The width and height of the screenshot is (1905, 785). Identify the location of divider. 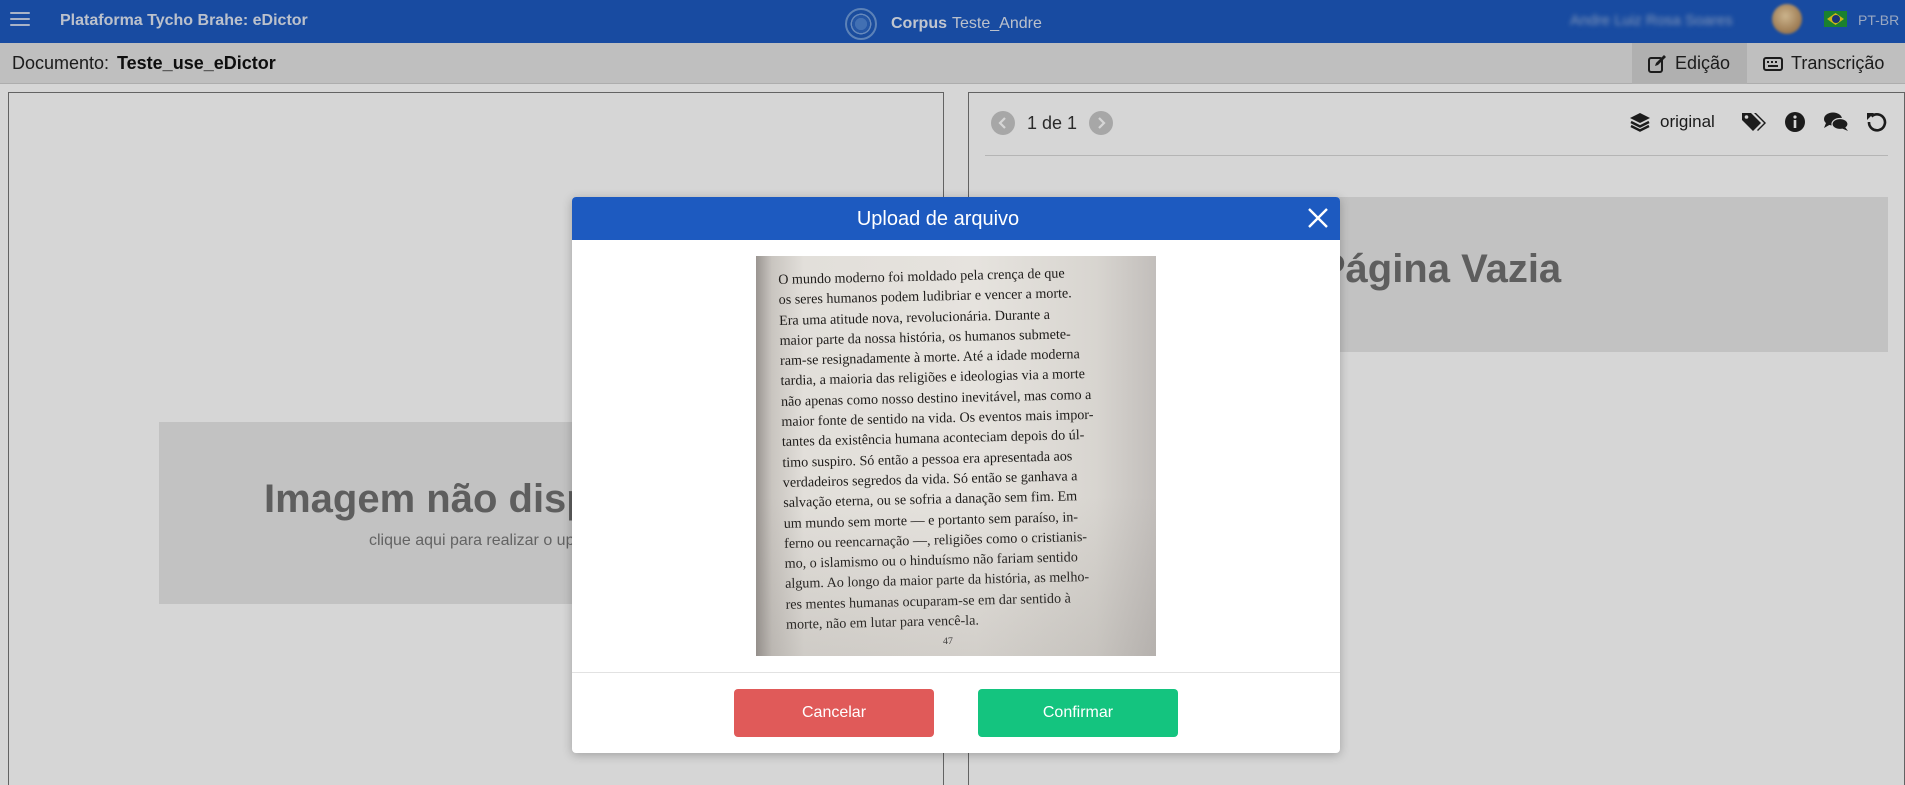
(956, 672).